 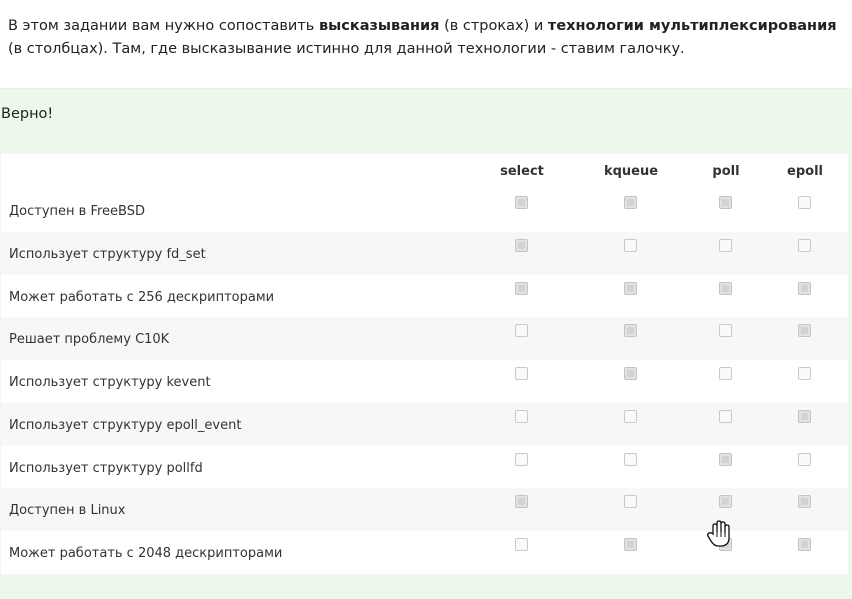 What do you see at coordinates (424, 171) in the screenshot?
I see `matrix-header: select kqueue poll epoll` at bounding box center [424, 171].